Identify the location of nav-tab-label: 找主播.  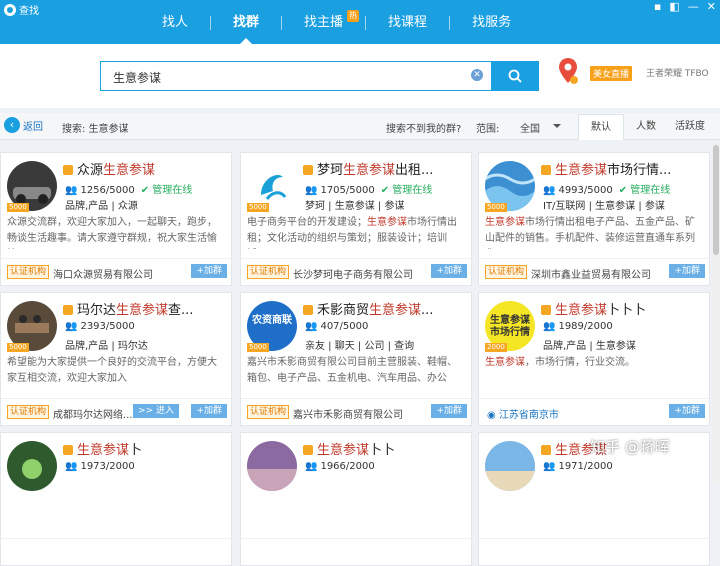
(324, 22).